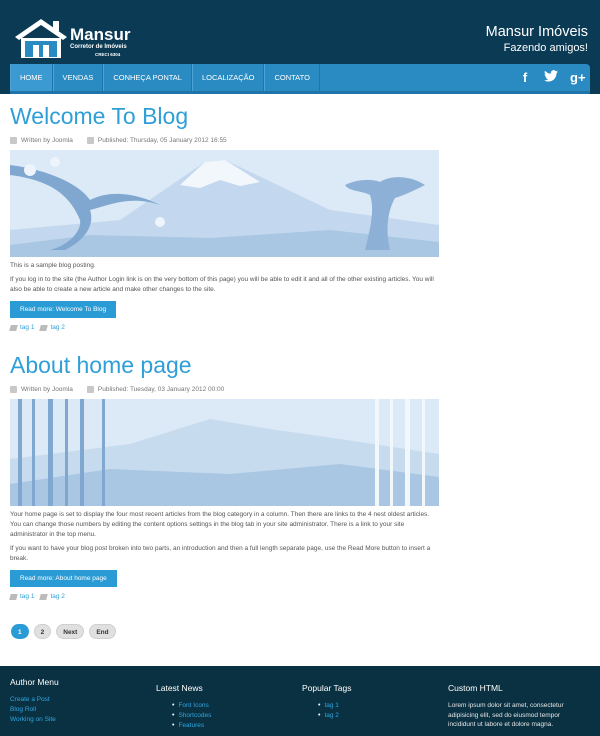 The image size is (600, 736). I want to click on footer-link-shortcodes: Shortcodes, so click(191, 716).